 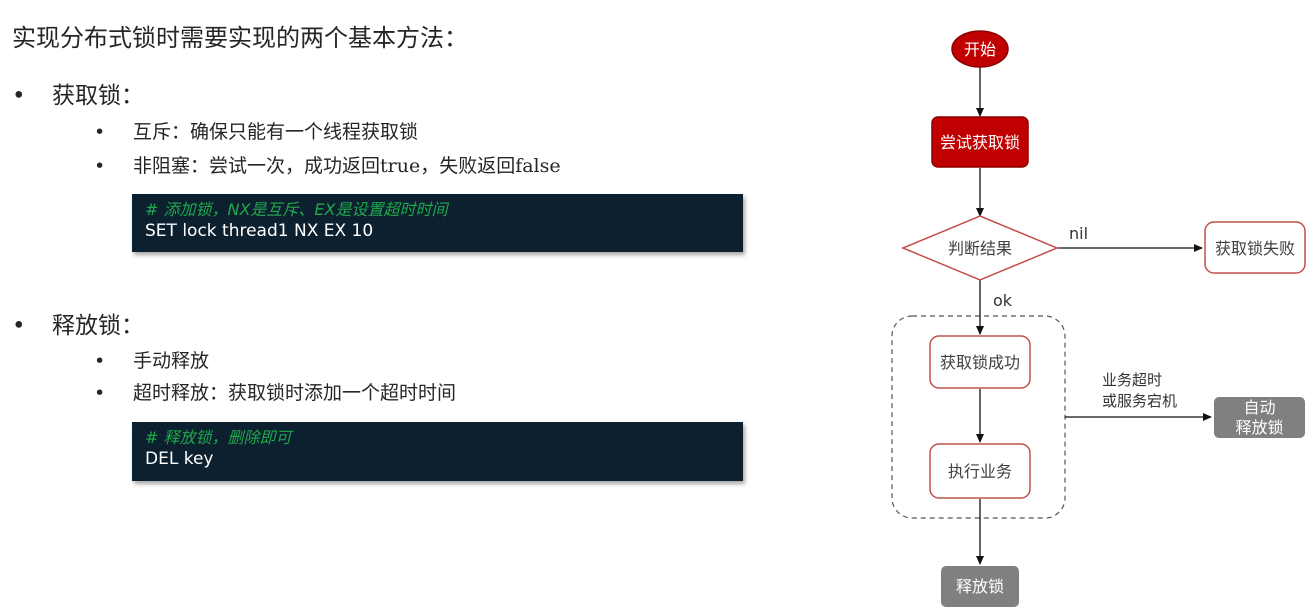 I want to click on try-lock-label: 尝试获取锁, so click(x=980, y=142).